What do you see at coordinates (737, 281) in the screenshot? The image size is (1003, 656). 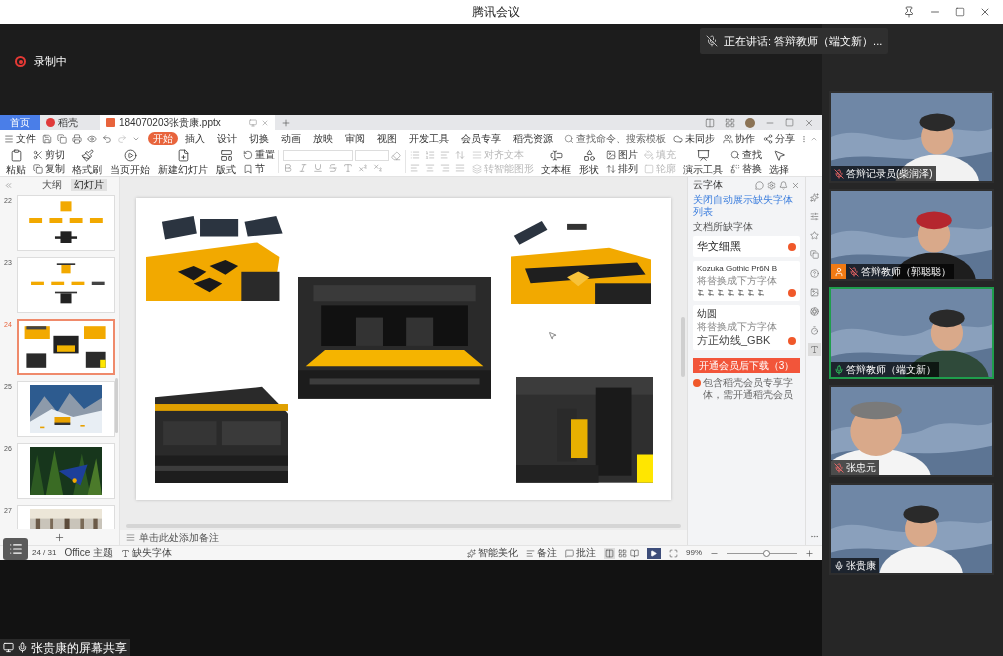 I see `replace-hint: 将替换成下方字体` at bounding box center [737, 281].